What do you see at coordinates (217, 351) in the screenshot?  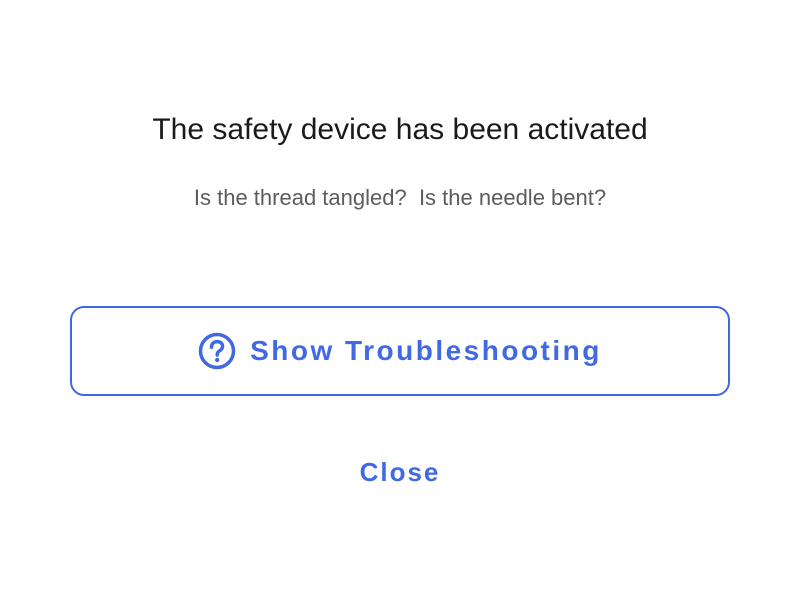 I see `question-circle-icon` at bounding box center [217, 351].